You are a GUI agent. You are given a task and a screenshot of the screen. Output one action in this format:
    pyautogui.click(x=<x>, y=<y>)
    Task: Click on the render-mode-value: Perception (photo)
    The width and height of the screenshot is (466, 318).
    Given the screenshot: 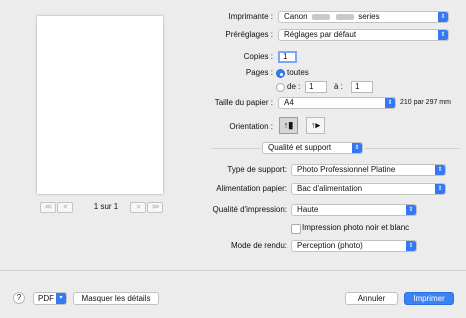 What is the action you would take?
    pyautogui.click(x=330, y=245)
    